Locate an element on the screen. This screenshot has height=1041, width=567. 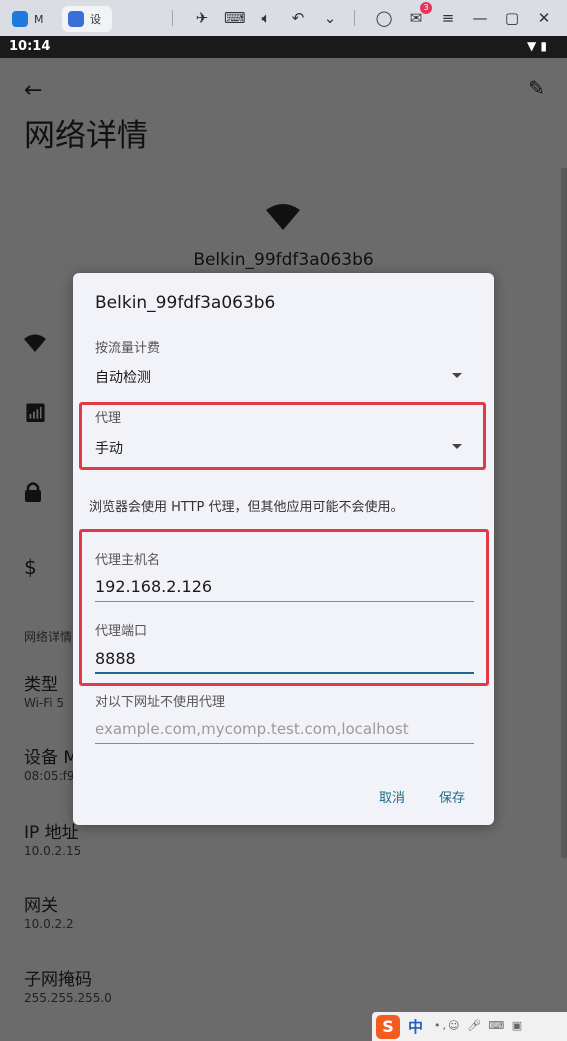
status-icons: ▼ ▮ is located at coordinates (537, 46).